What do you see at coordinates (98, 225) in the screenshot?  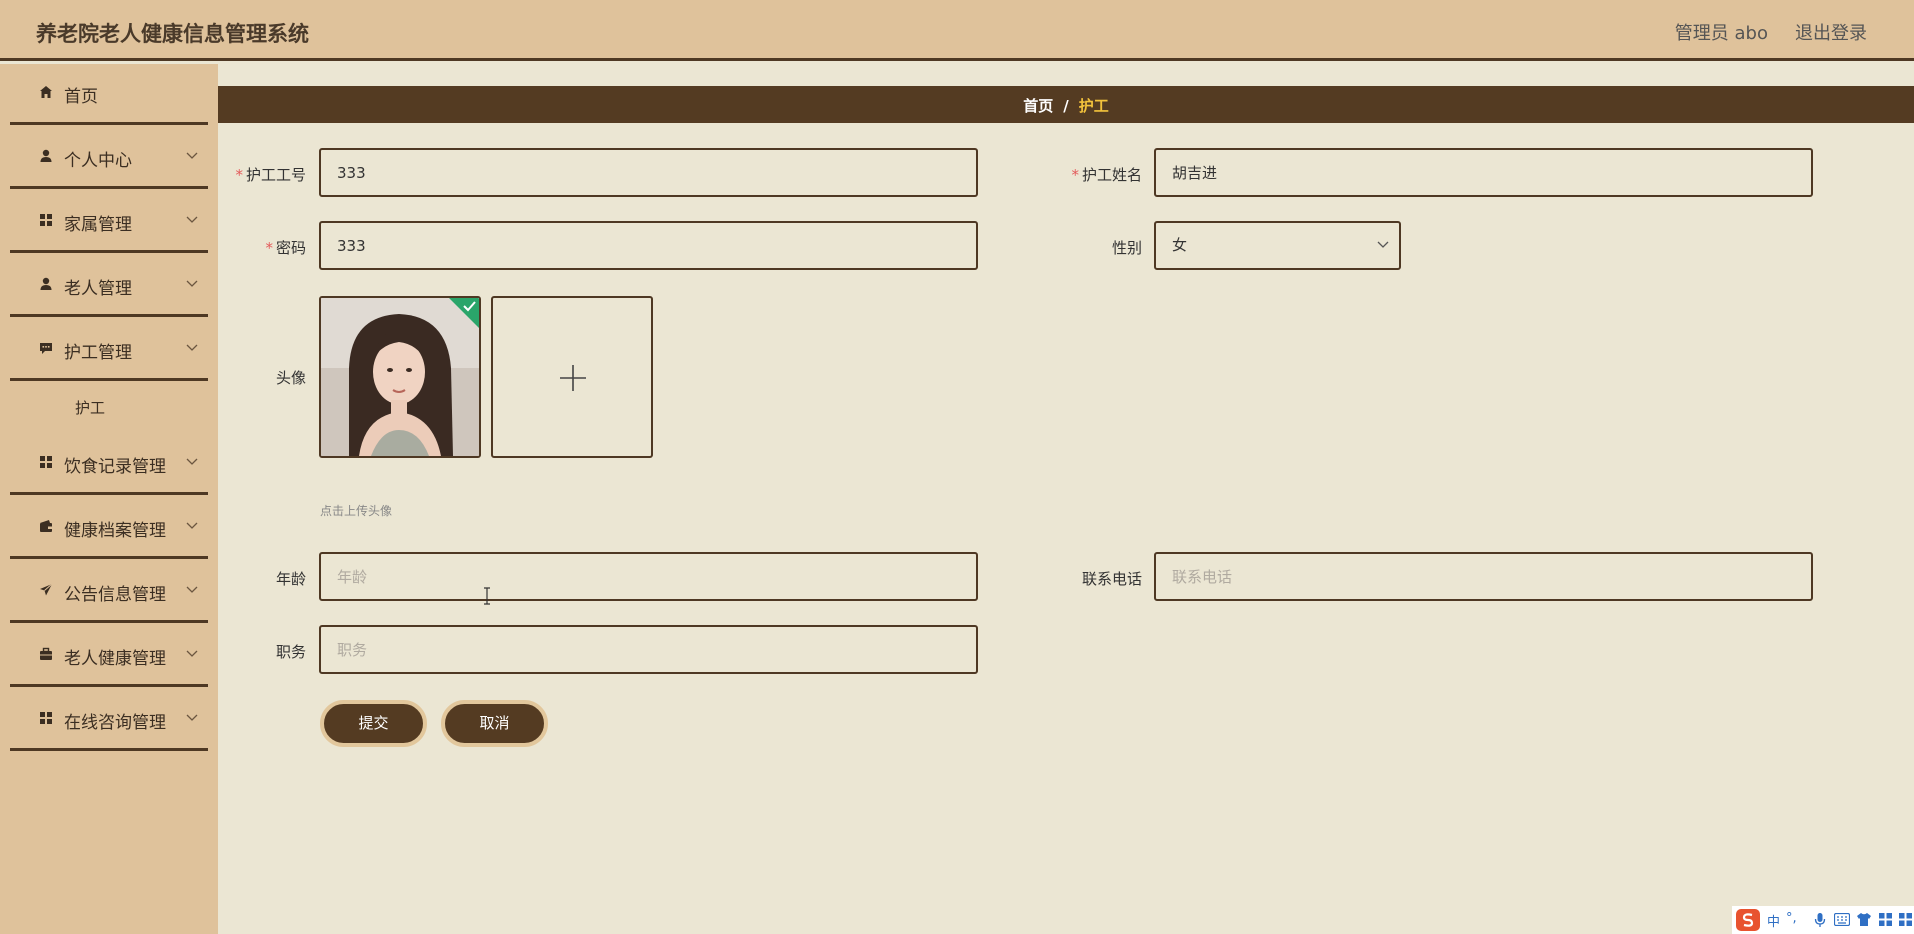 I see `sidebar-item-label: 家属管理` at bounding box center [98, 225].